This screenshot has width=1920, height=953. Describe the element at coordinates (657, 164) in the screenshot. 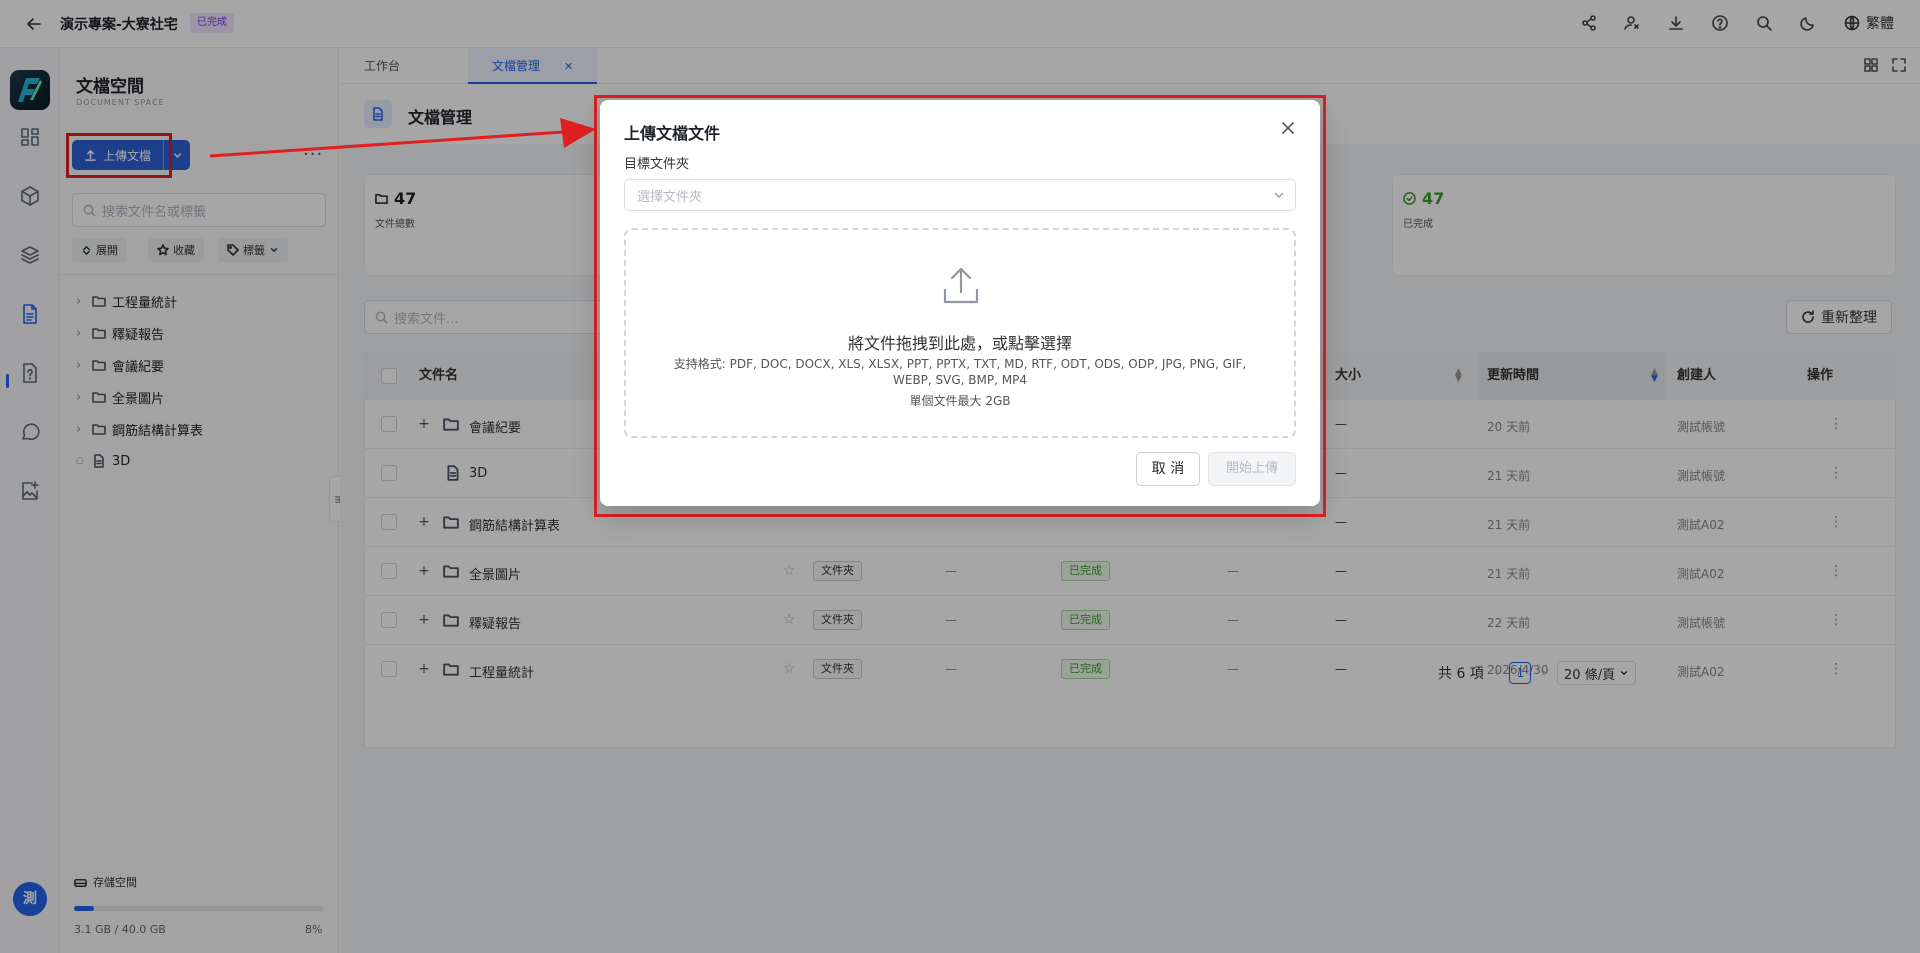

I see `target-folder-label: 目標文件夾` at that location.